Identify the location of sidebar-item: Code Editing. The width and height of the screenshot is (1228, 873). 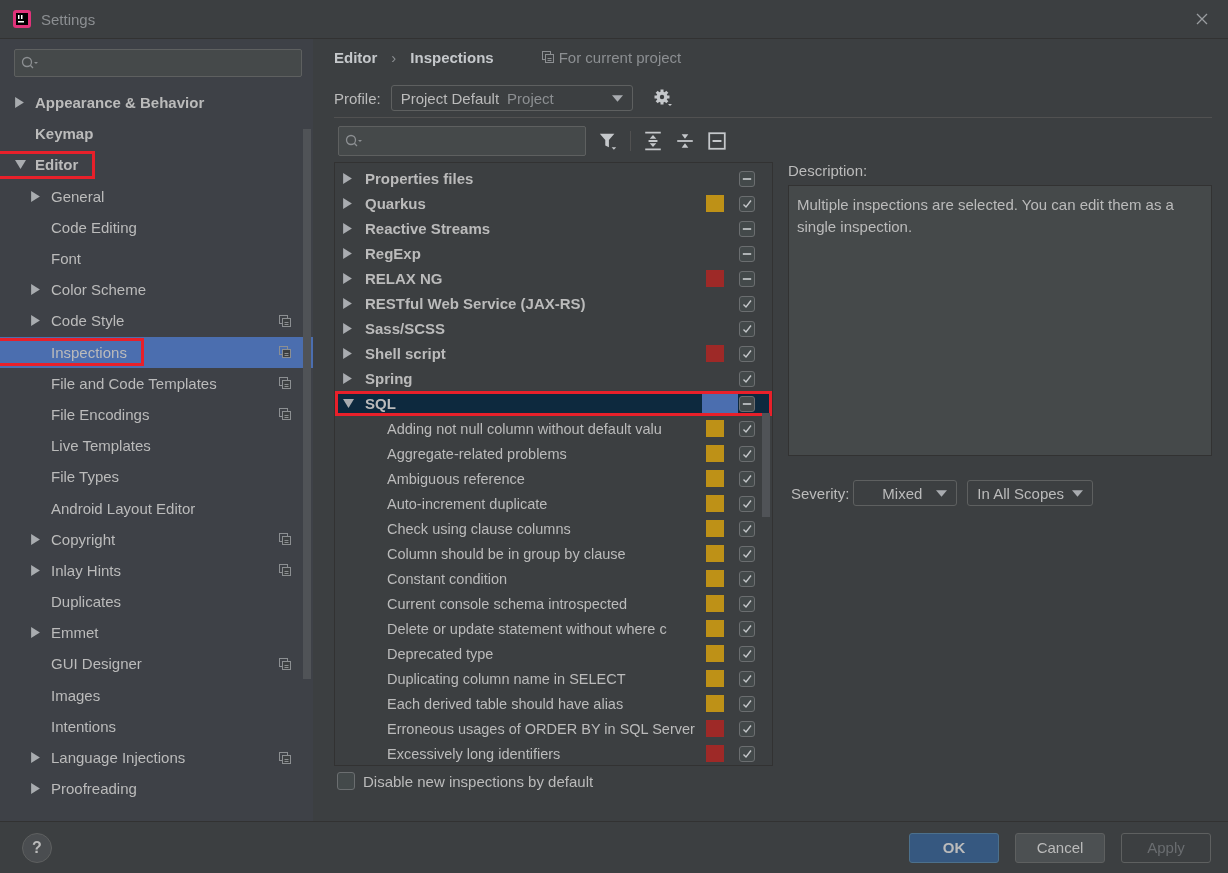
(156, 227).